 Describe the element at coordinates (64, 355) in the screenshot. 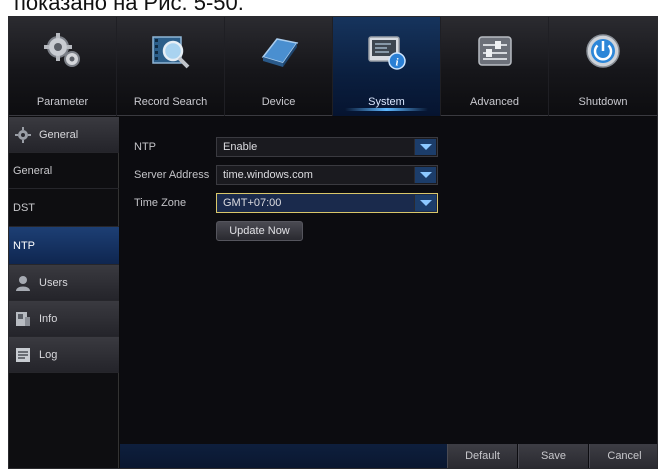

I see `sidebar-item-log: Log` at that location.